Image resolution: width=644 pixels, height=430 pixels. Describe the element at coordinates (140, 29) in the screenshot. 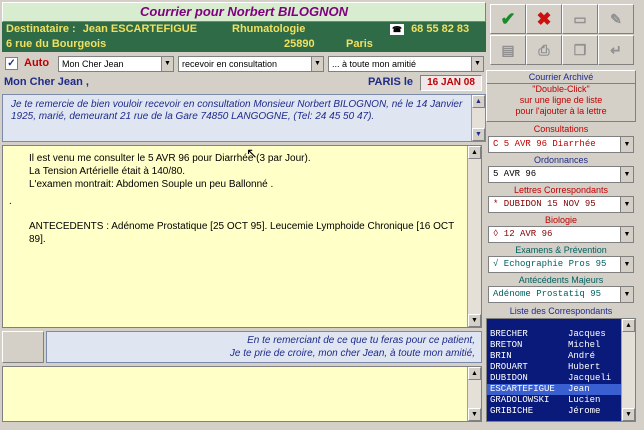

I see `recipient-name: Jean ESCARTEFIGUE` at that location.